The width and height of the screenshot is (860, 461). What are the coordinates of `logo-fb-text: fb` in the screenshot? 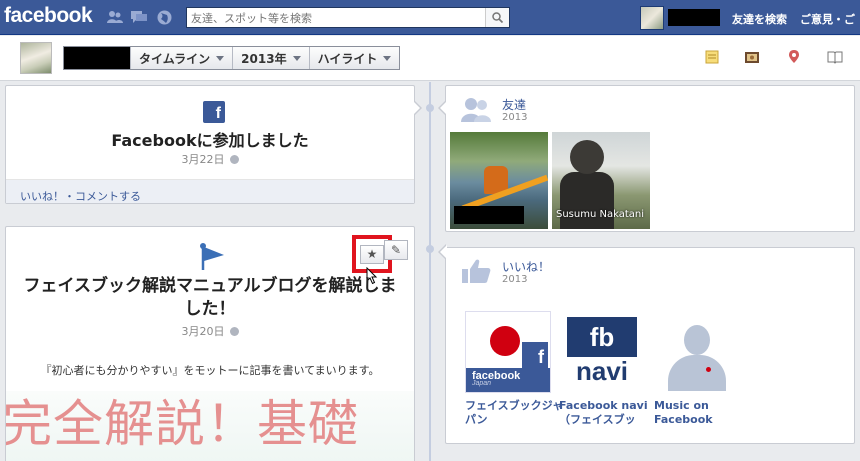 It's located at (602, 337).